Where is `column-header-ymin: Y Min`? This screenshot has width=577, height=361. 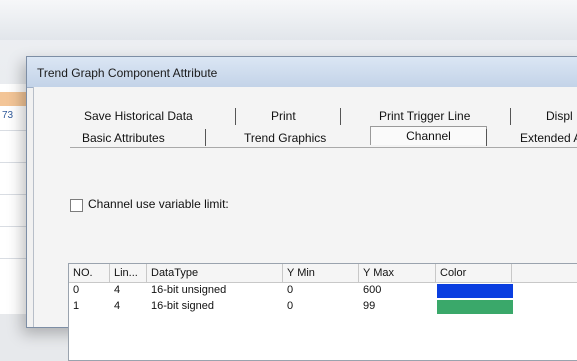
column-header-ymin: Y Min is located at coordinates (321, 273).